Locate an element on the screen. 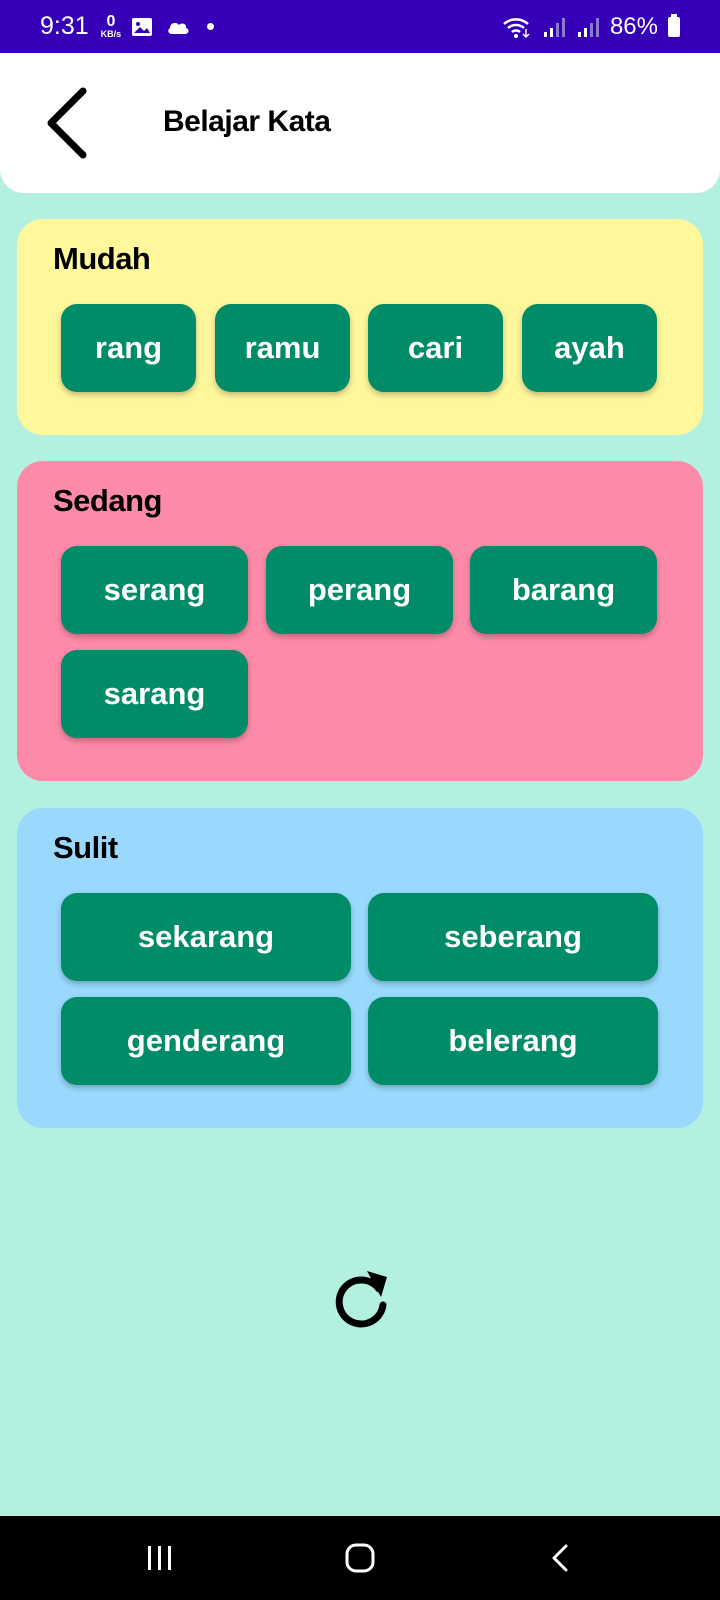 The width and height of the screenshot is (720, 1600). gallery-icon is located at coordinates (142, 26).